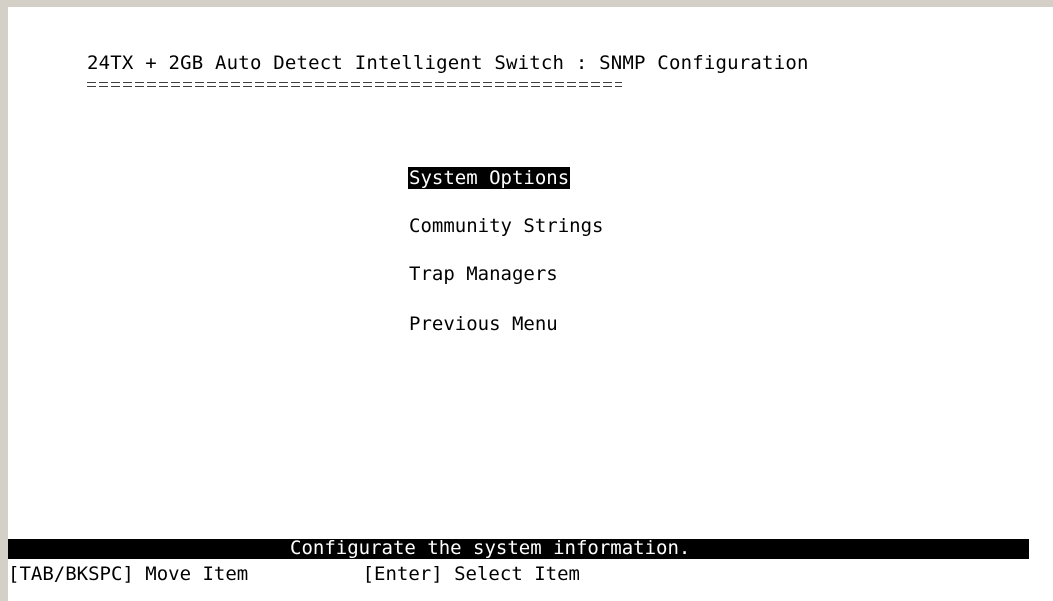  Describe the element at coordinates (506, 226) in the screenshot. I see `menu-item-community-strings: Community Strings` at that location.